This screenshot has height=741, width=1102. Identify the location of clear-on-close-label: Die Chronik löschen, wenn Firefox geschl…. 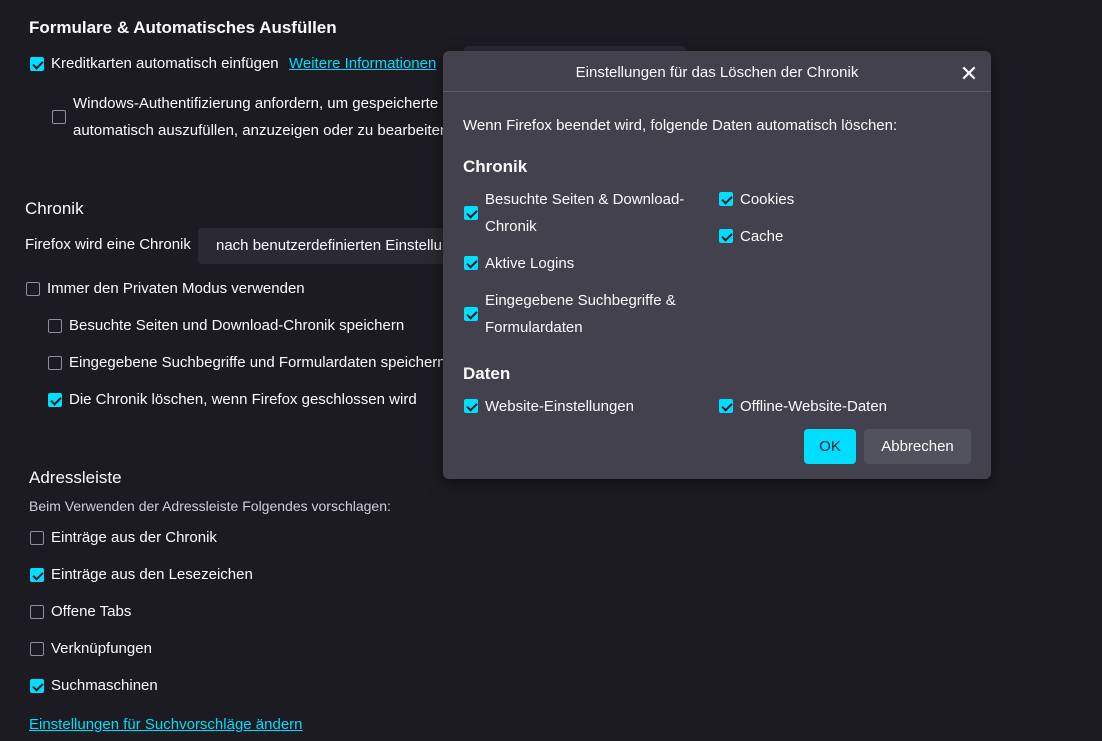
(243, 399).